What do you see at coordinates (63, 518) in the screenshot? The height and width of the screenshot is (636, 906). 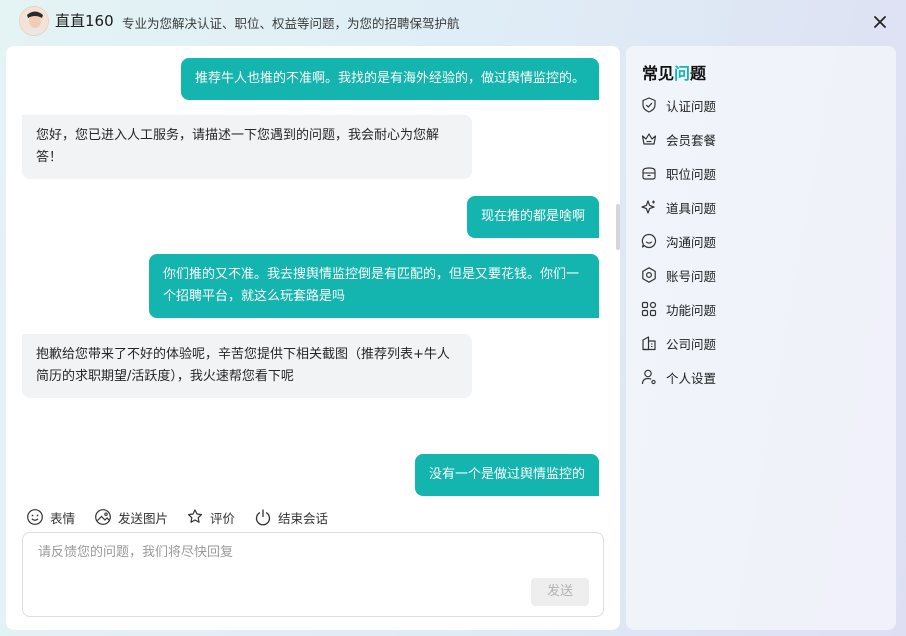 I see `emoji-label: 表情` at bounding box center [63, 518].